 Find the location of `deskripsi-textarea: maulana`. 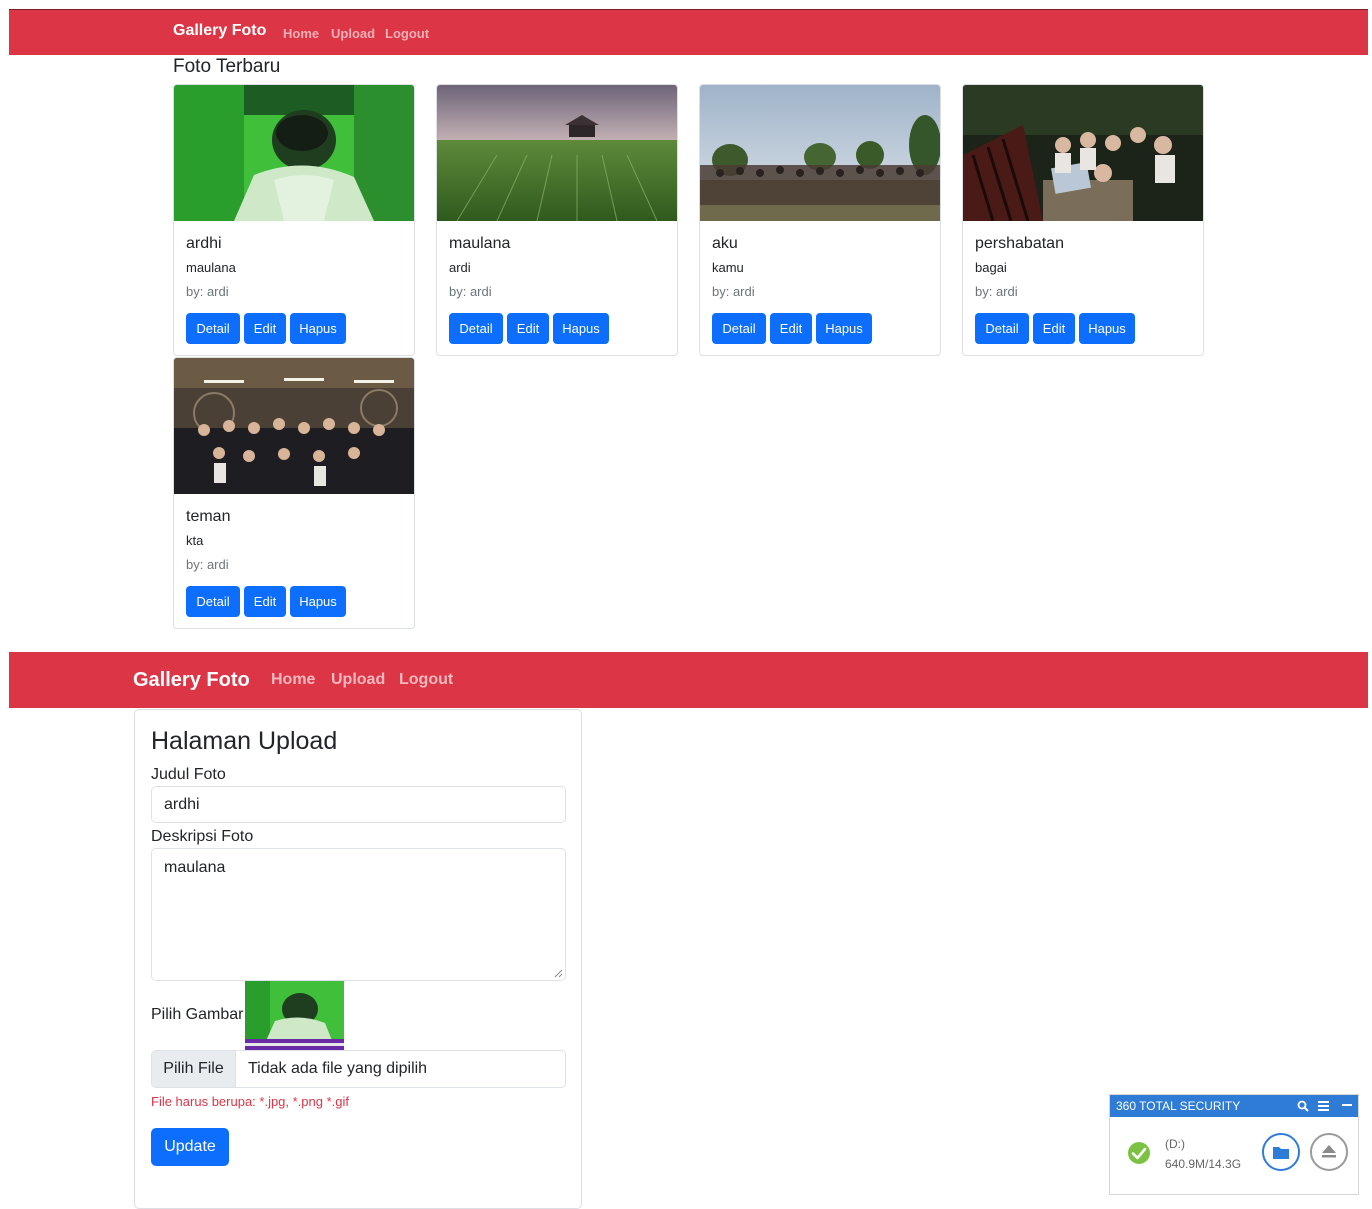

deskripsi-textarea: maulana is located at coordinates (358, 914).